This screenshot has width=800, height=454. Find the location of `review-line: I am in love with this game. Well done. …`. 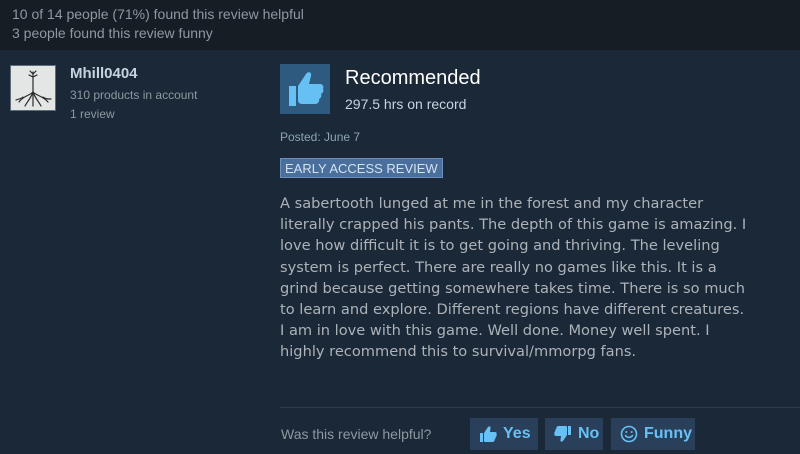

review-line: I am in love with this game. Well done. … is located at coordinates (495, 331).